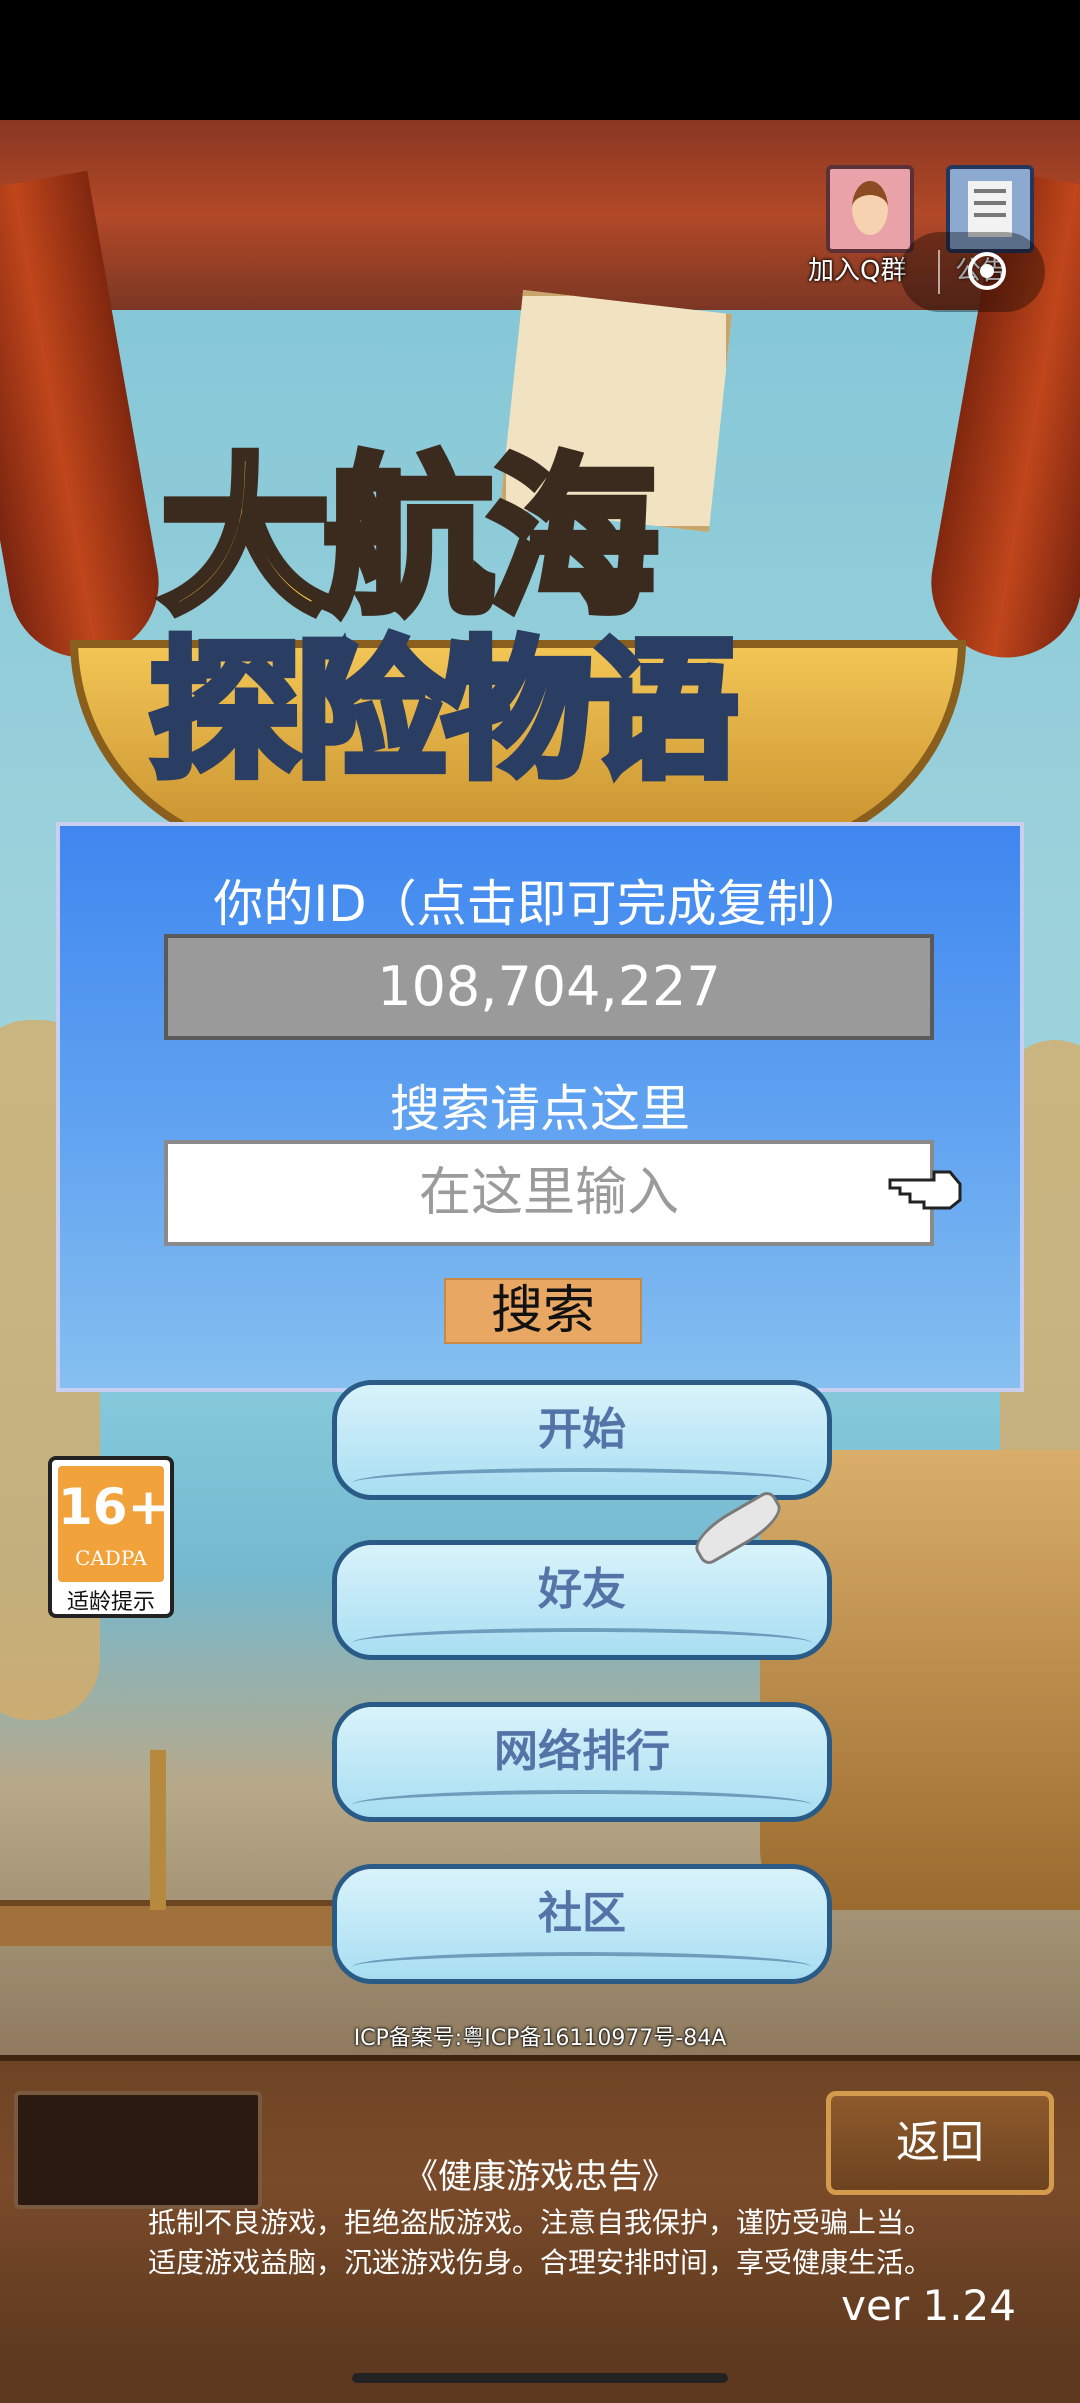 This screenshot has height=2403, width=1080. What do you see at coordinates (549, 987) in the screenshot?
I see `player-id-copy-box: 108,704,227` at bounding box center [549, 987].